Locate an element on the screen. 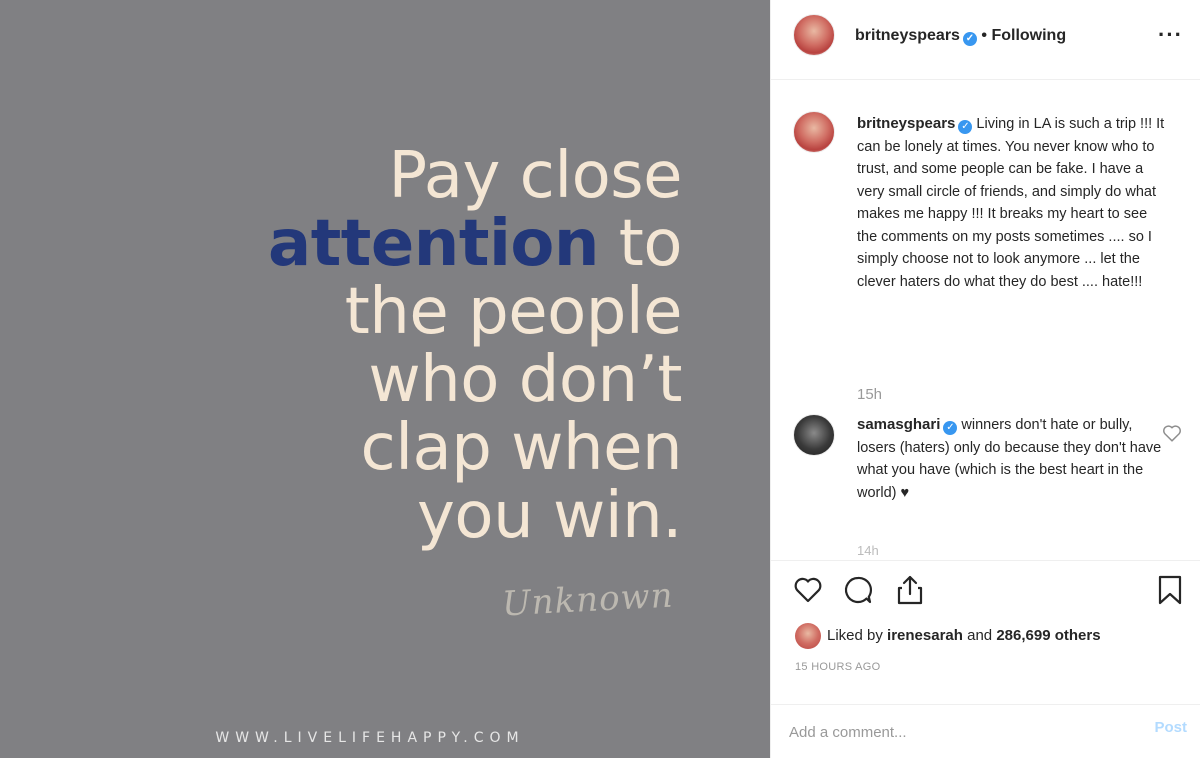  likes-prefix: Liked by is located at coordinates (857, 635).